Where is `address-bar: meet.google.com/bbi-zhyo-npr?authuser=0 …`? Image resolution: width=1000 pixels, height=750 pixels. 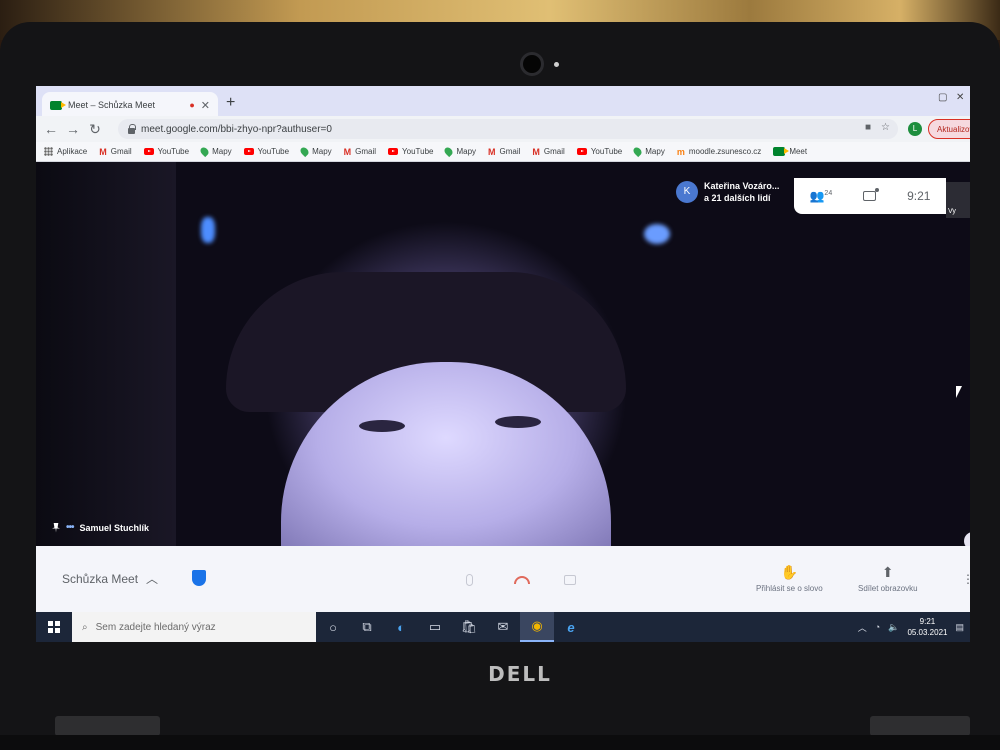 address-bar: meet.google.com/bbi-zhyo-npr?authuser=0 … is located at coordinates (508, 129).